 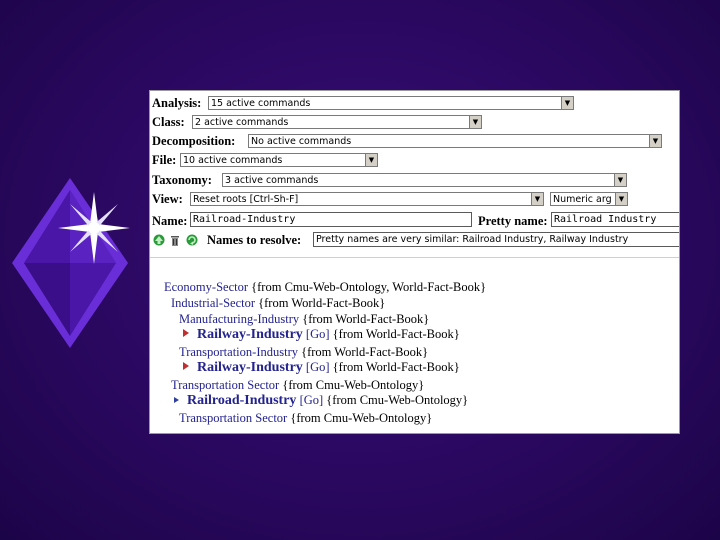 What do you see at coordinates (159, 240) in the screenshot?
I see `up-arrow-icon` at bounding box center [159, 240].